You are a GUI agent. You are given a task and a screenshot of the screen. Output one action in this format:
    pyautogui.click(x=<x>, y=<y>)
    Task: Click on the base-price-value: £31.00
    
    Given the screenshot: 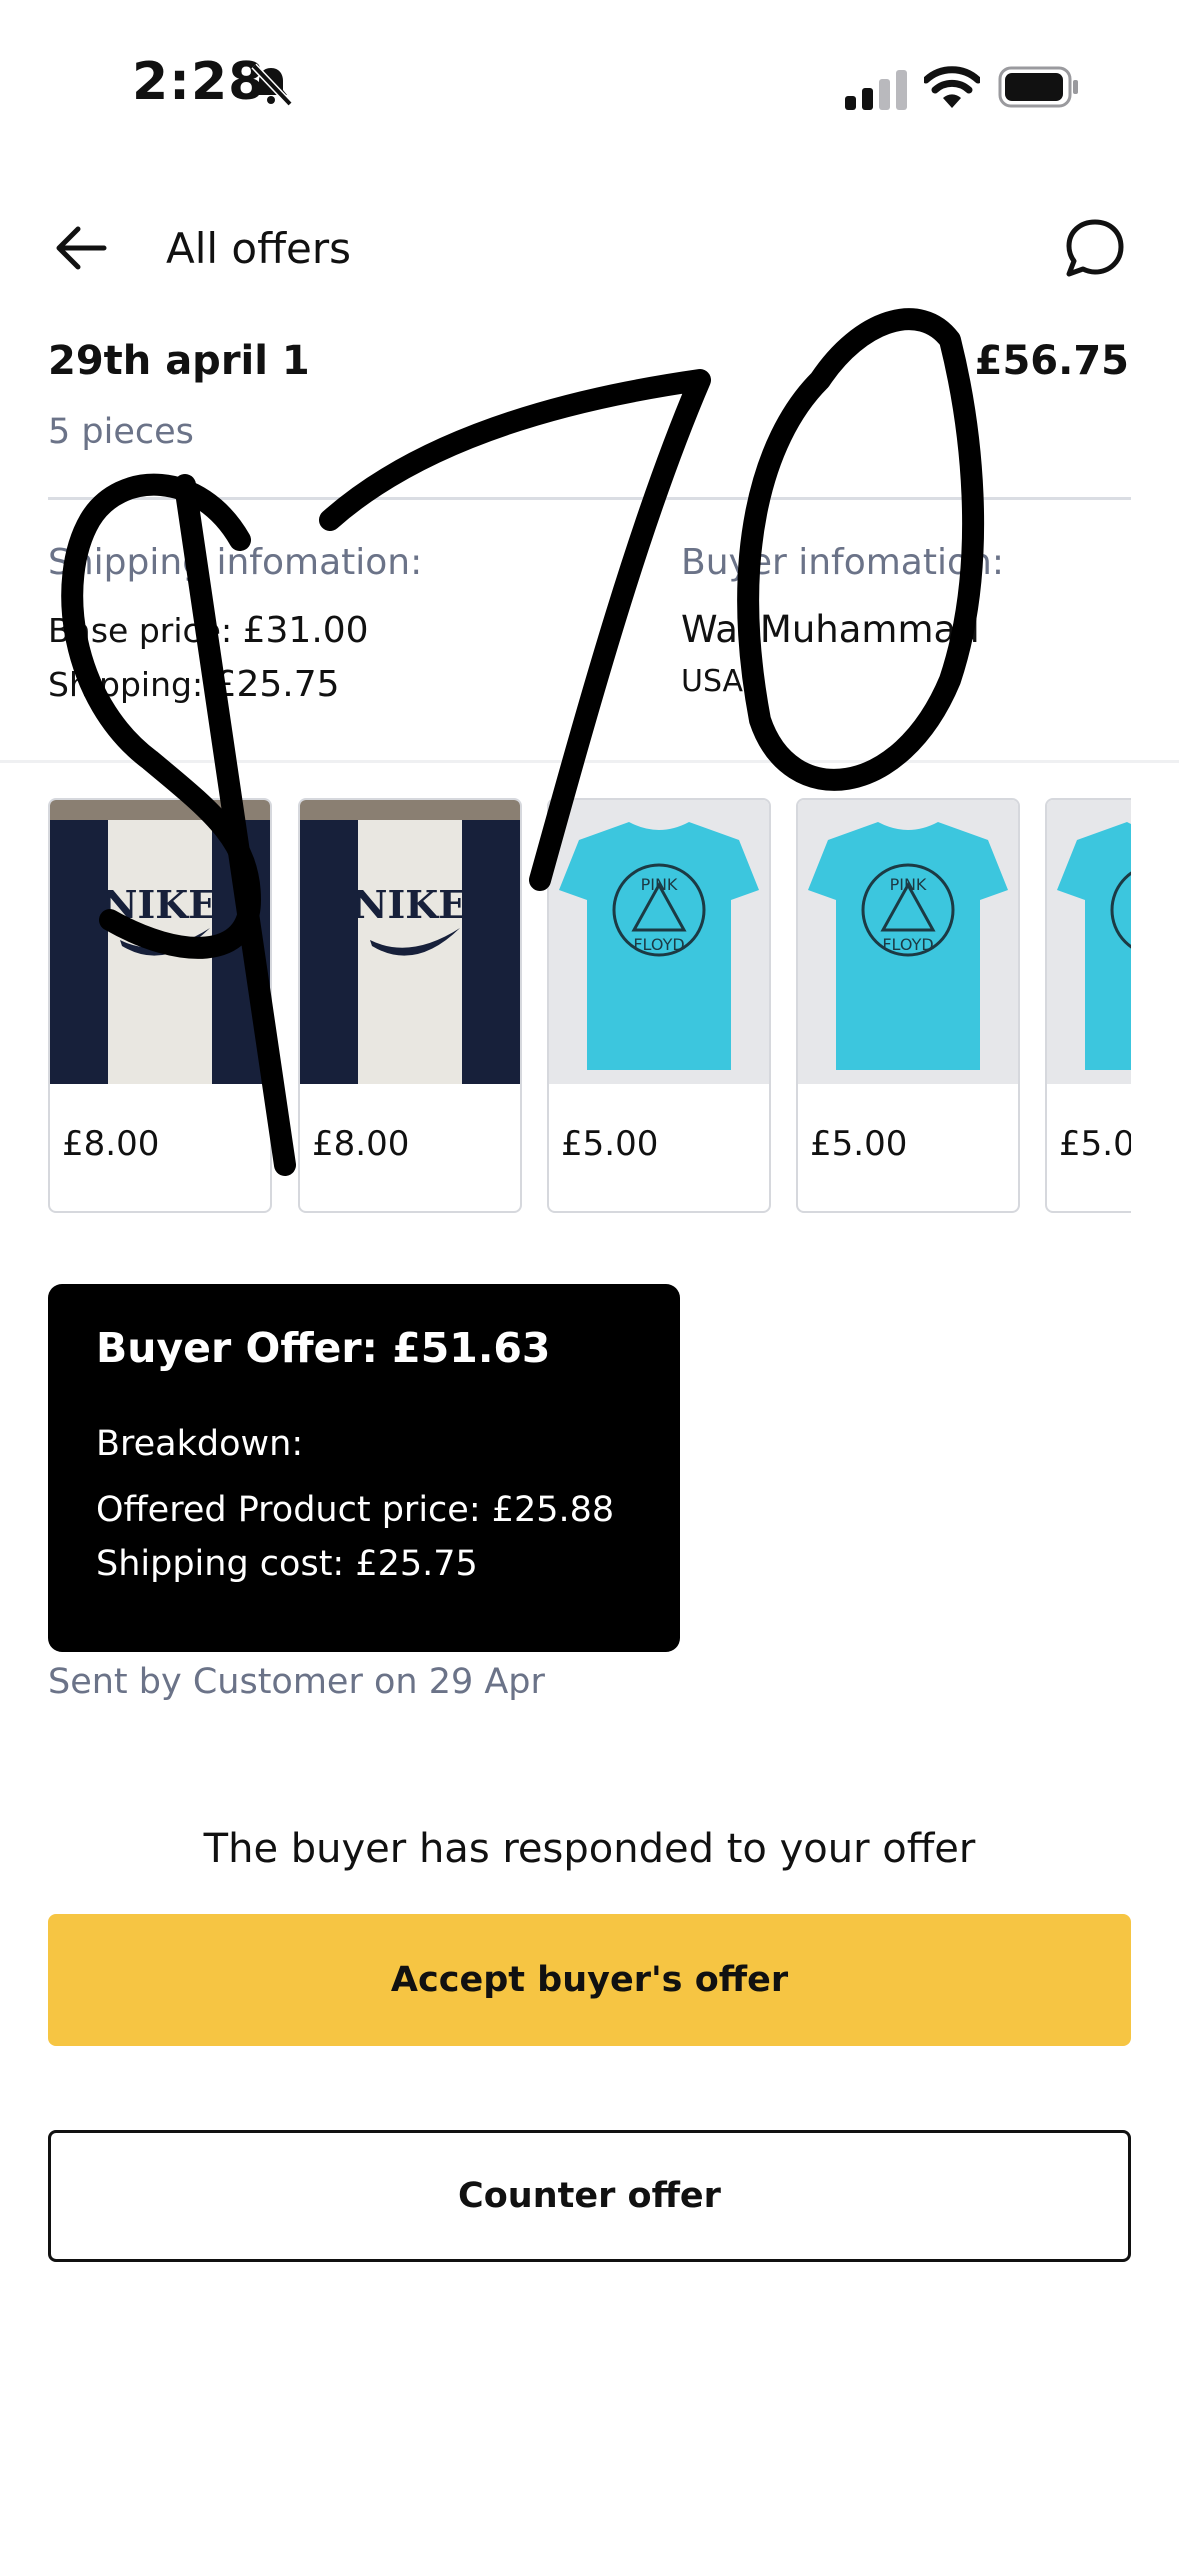 What is the action you would take?
    pyautogui.click(x=305, y=630)
    